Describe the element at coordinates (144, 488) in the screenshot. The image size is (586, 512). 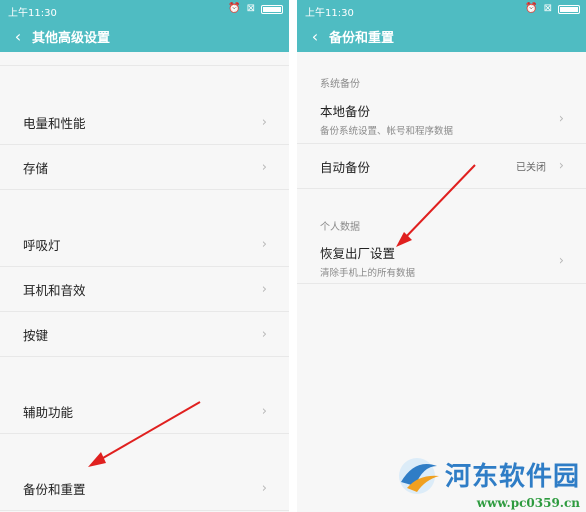
I see `settings-item-backup-reset: 备份和重置 ›` at that location.